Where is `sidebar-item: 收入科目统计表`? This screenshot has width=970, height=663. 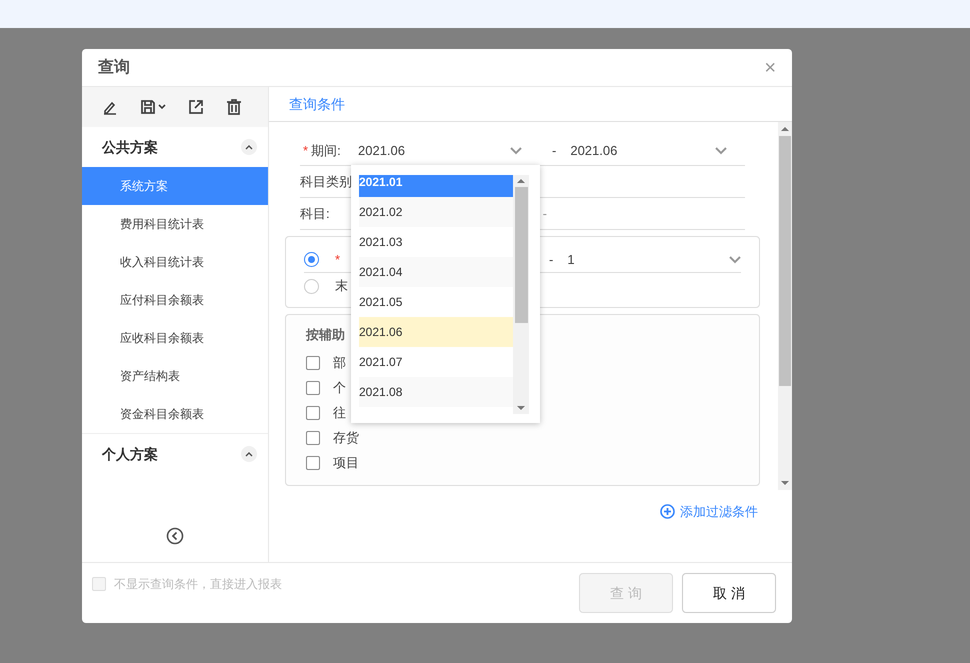 sidebar-item: 收入科目统计表 is located at coordinates (175, 262).